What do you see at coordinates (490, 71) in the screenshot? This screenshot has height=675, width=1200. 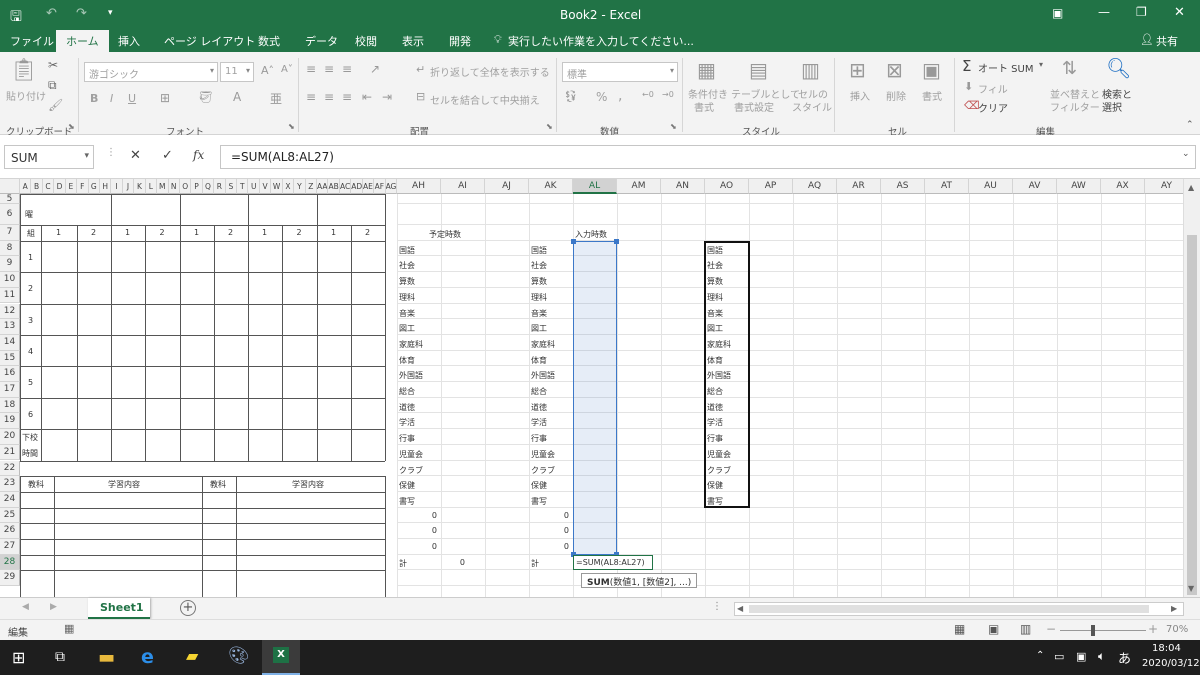 I see `wrap-text-button: 折り返して全体を表示する` at bounding box center [490, 71].